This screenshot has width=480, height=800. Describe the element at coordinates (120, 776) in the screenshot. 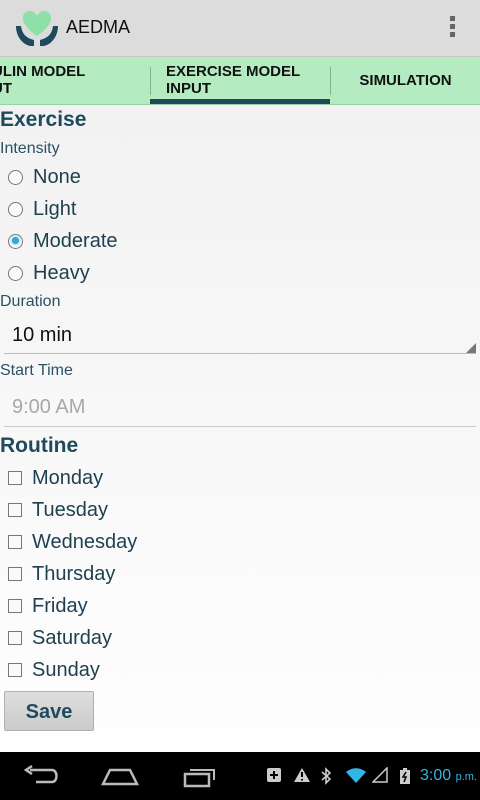

I see `home-icon` at that location.